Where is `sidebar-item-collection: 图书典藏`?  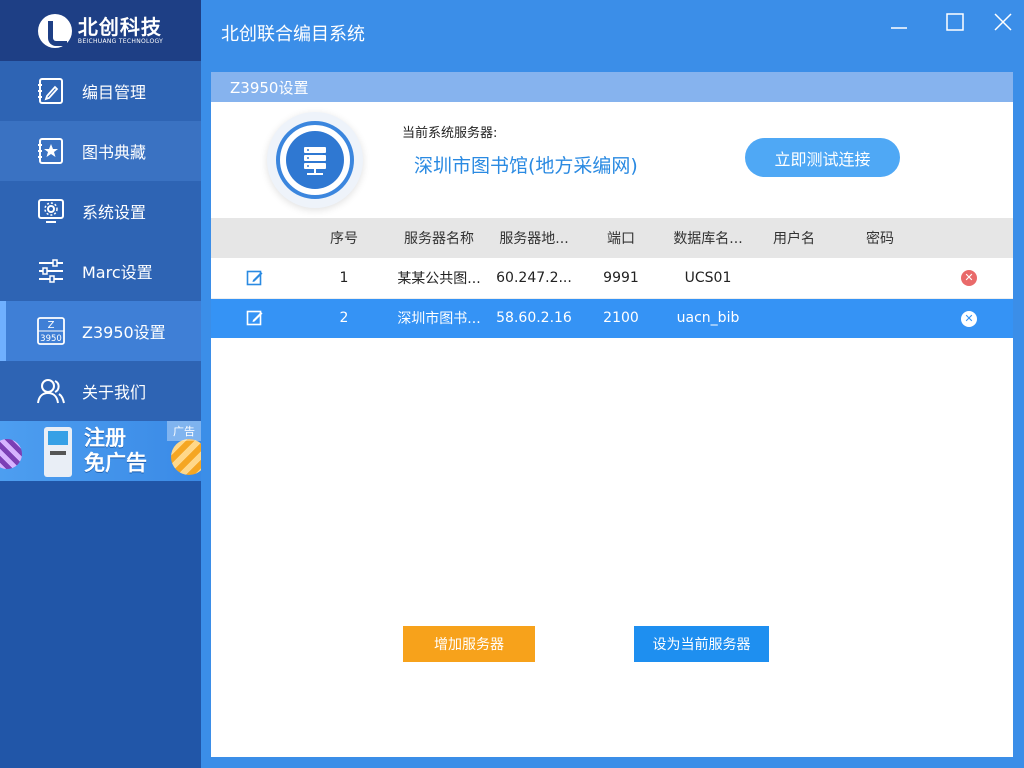
sidebar-item-collection: 图书典藏 is located at coordinates (100, 151).